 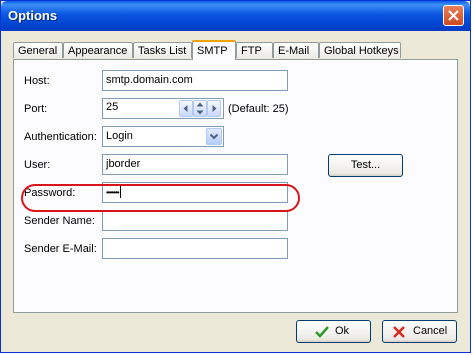 I want to click on tab-email: E-Mail, so click(x=296, y=50).